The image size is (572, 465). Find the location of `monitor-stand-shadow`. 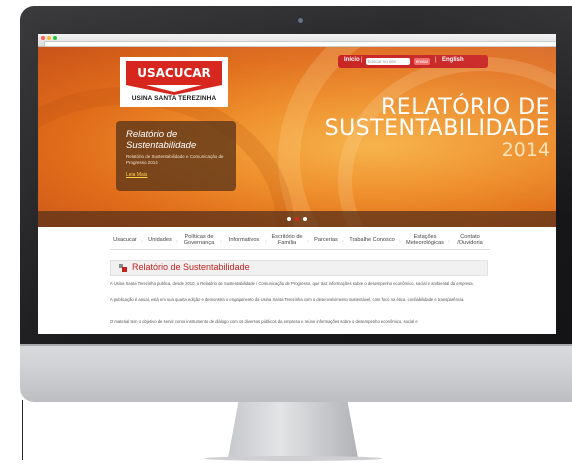

monitor-stand-shadow is located at coordinates (293, 458).